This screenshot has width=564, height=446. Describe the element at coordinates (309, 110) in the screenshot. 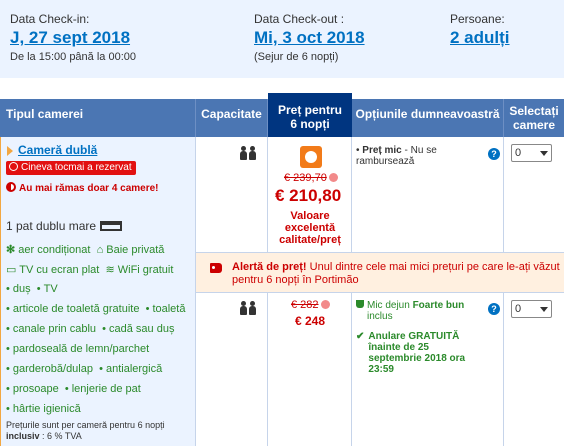

I see `header-price-line1: Preț pentru` at that location.